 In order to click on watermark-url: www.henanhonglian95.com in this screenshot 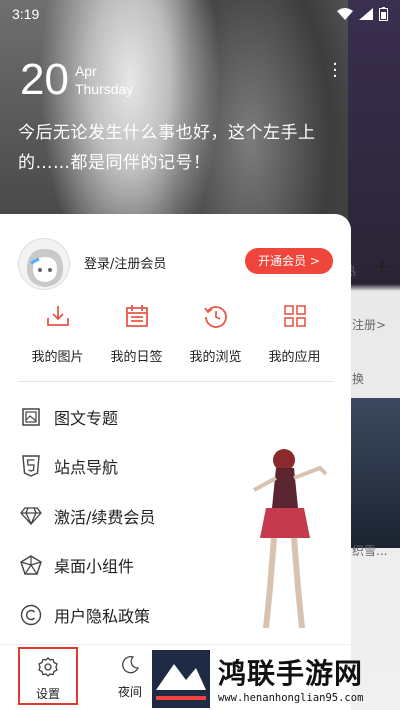, I will do `click(291, 698)`.